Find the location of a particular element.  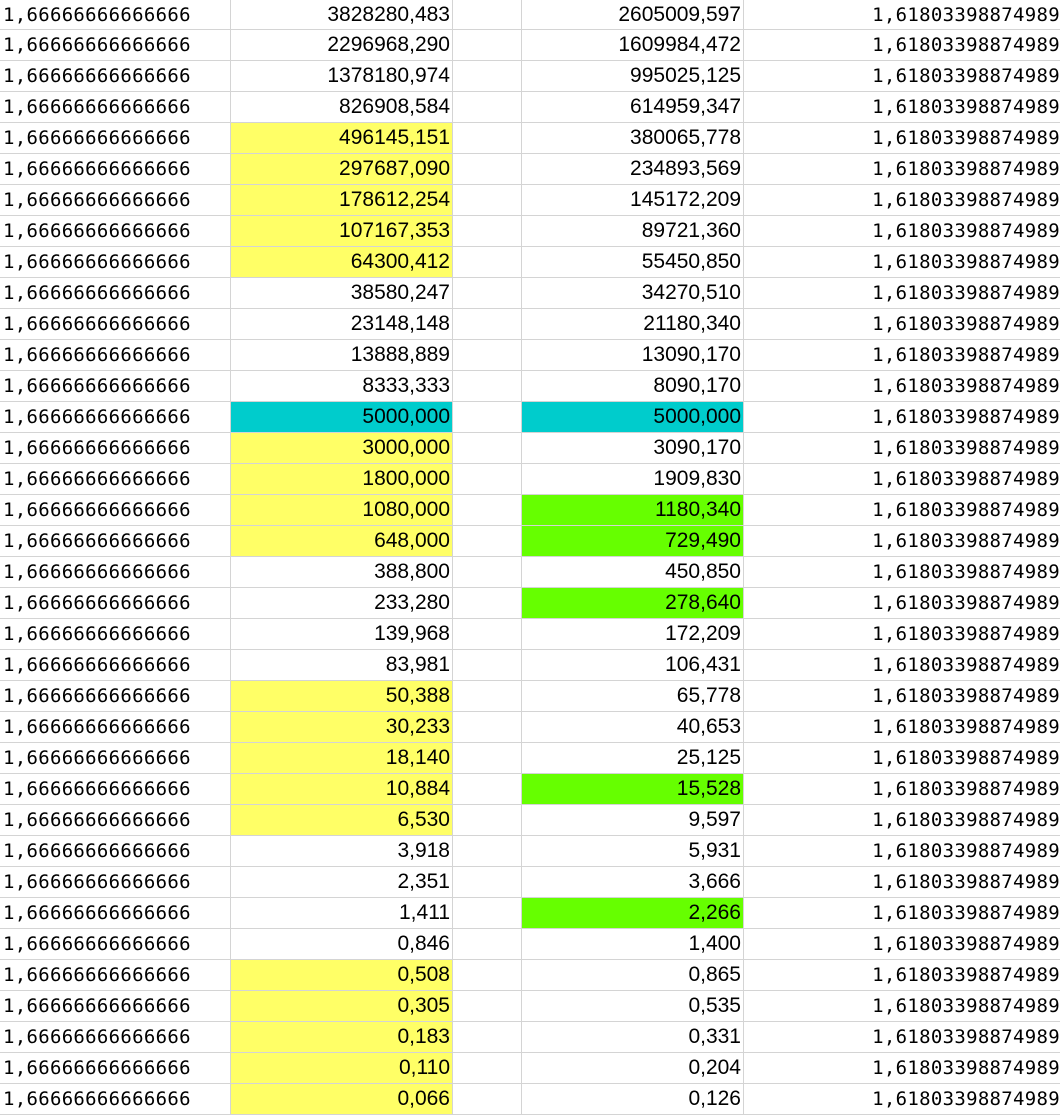

cell-series-a: 83,981 is located at coordinates (342, 665).